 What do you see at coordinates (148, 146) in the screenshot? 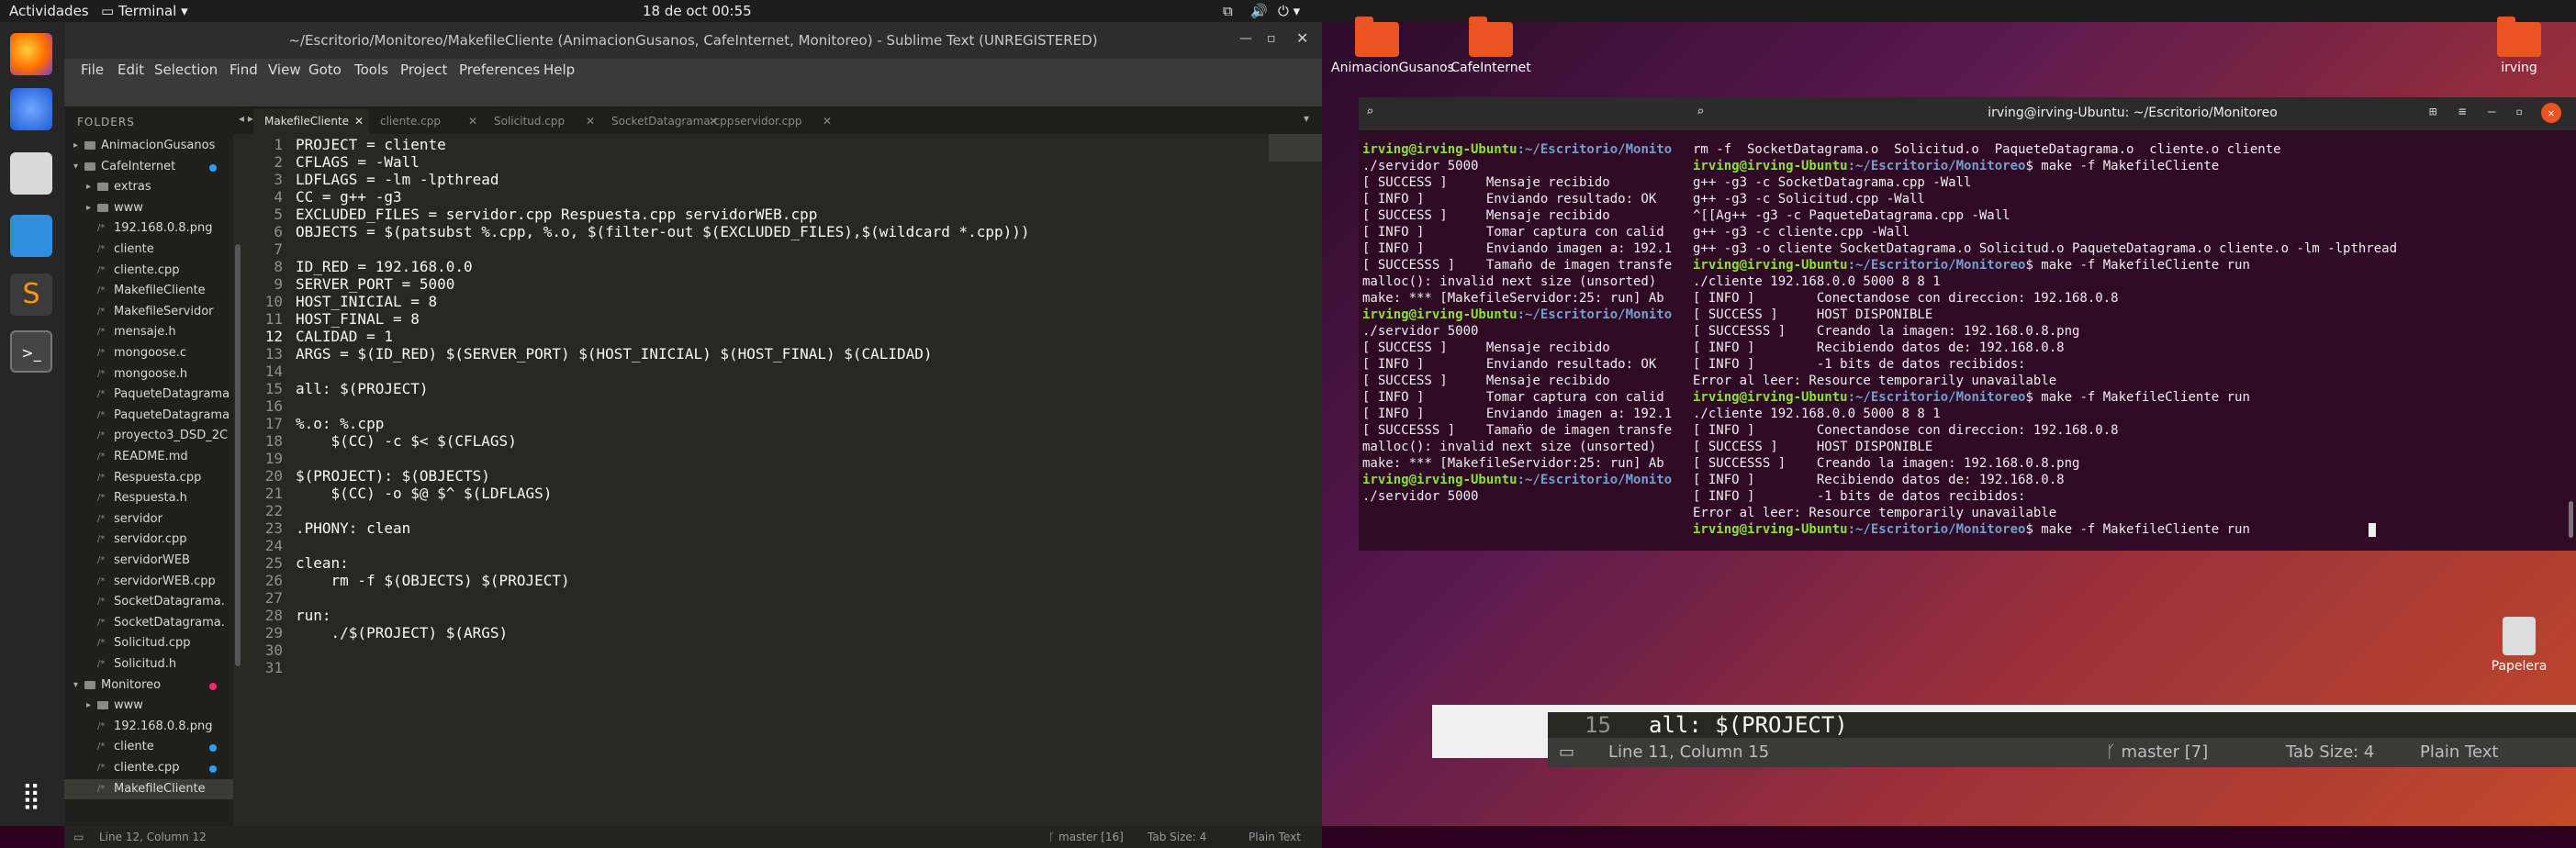
I see `sidebar-folder: ▸ AnimacionGusanos` at bounding box center [148, 146].